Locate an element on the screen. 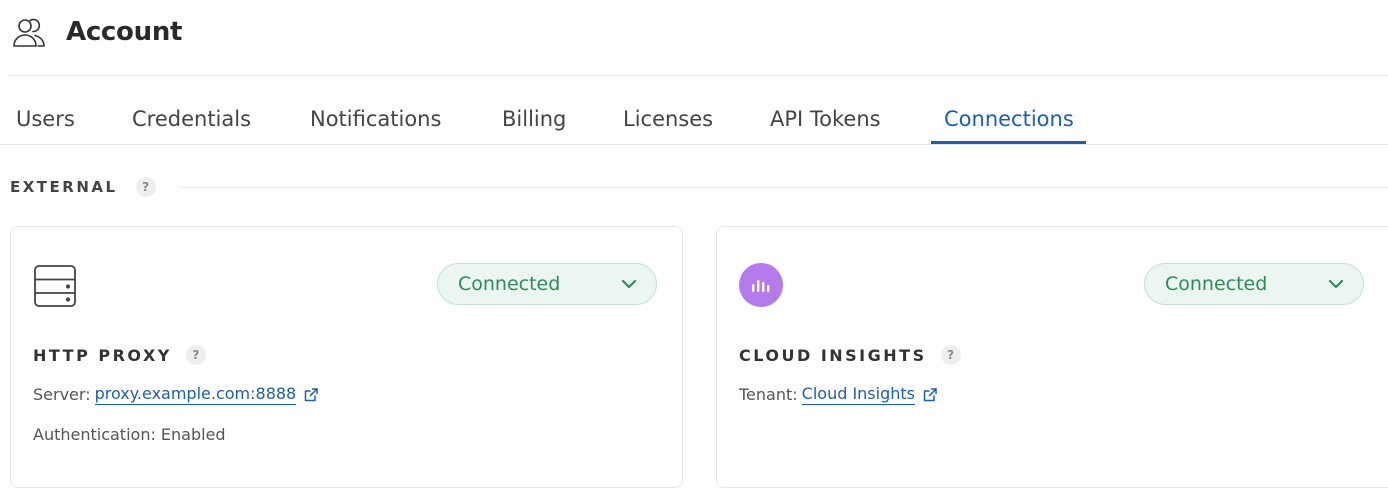  section-header-external: EXTERNAL ? is located at coordinates (699, 187).